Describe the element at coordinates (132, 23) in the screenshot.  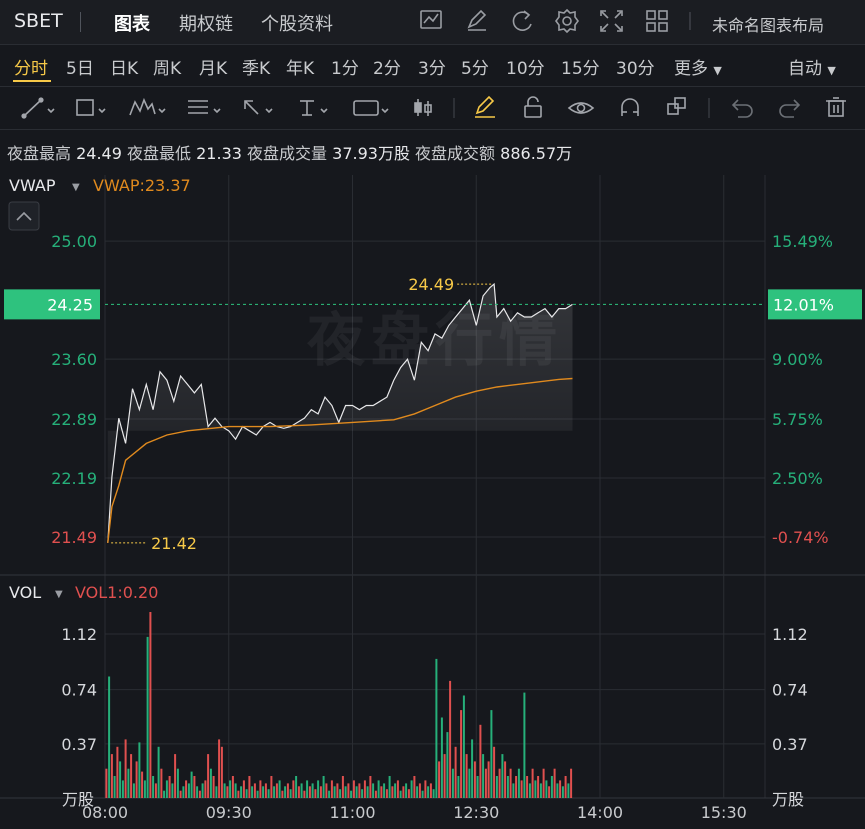
I see `tab-chart: 图表` at that location.